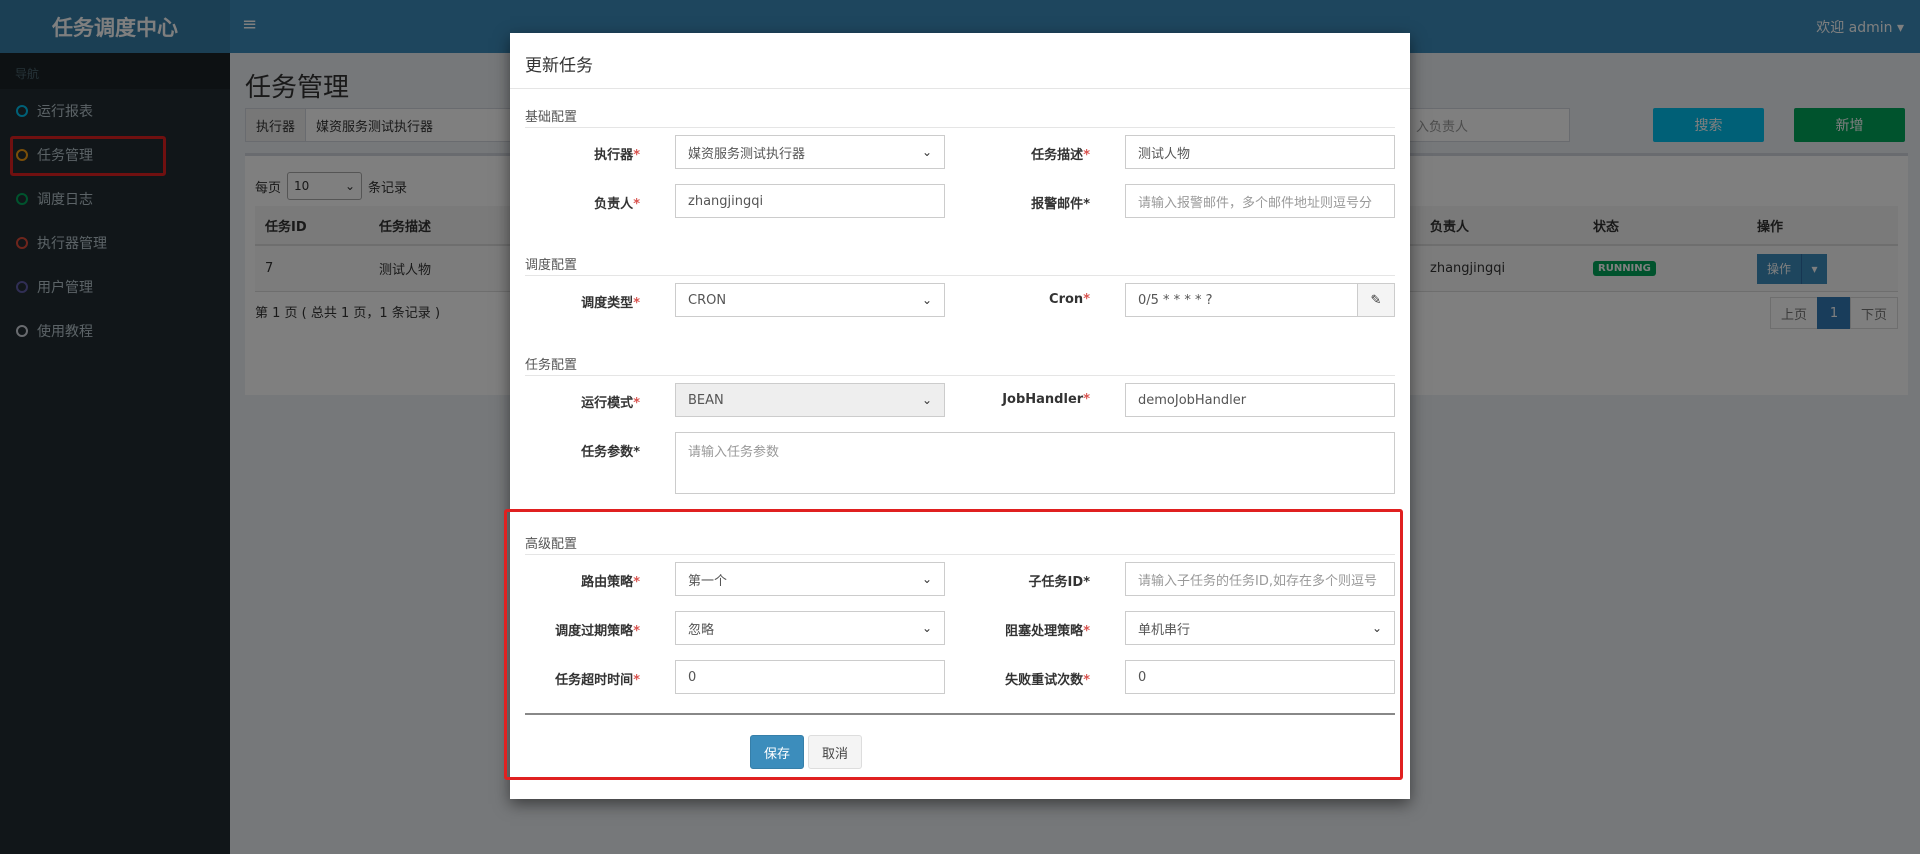 The image size is (1920, 854). Describe the element at coordinates (1060, 204) in the screenshot. I see `alarm-email-label: 报警邮件*` at that location.